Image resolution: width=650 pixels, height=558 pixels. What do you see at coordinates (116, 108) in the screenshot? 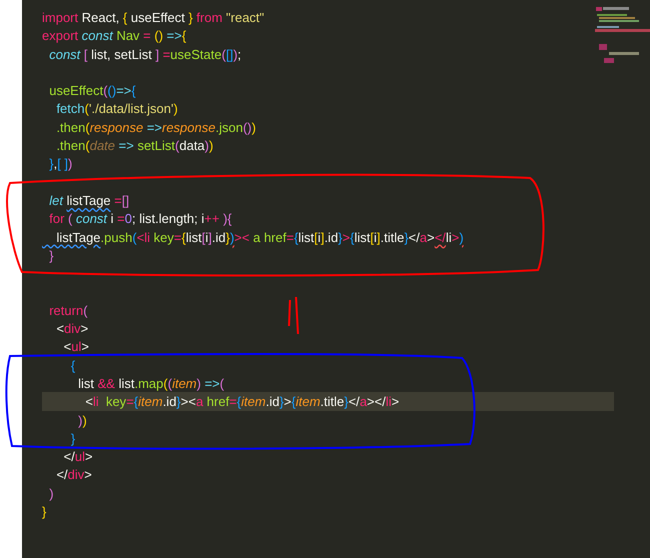
I see `code-line: fetch('./data/list.json')` at bounding box center [116, 108].